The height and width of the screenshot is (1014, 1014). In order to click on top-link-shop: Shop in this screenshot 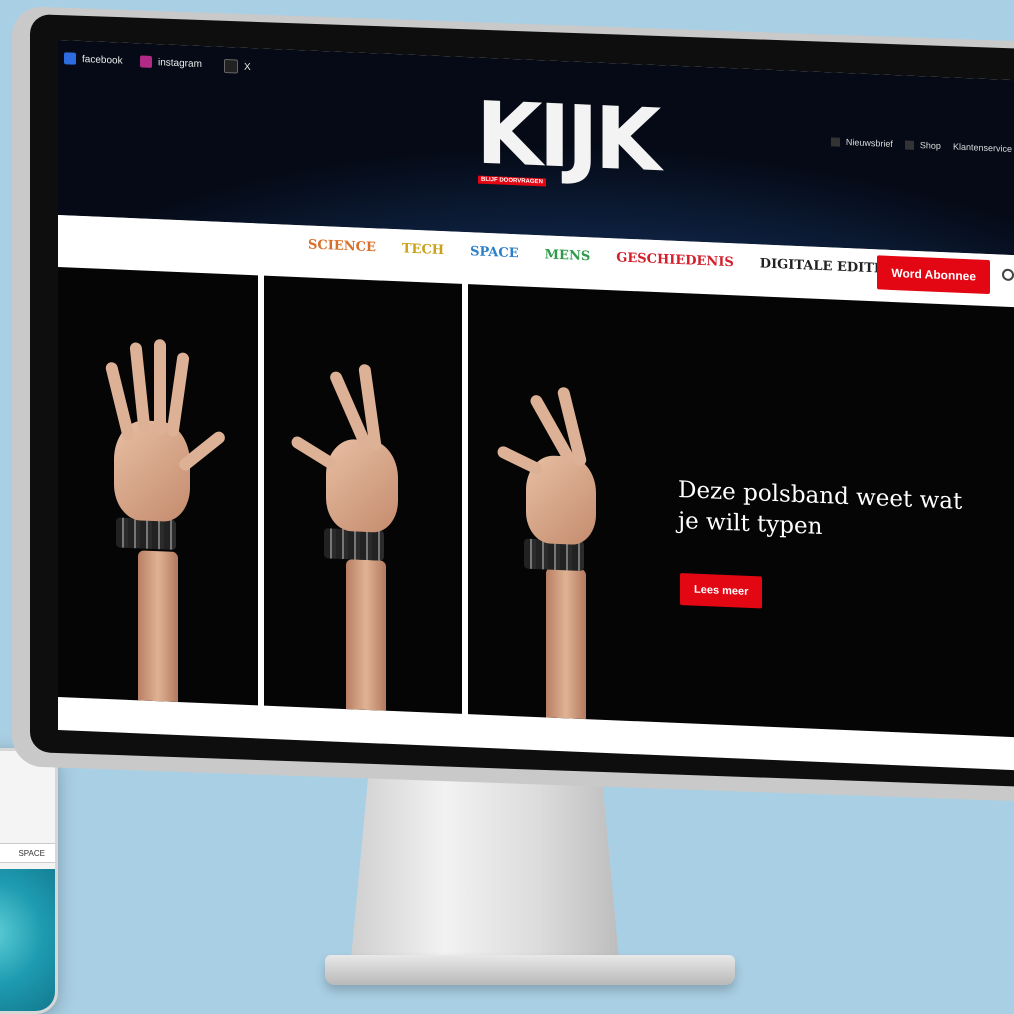, I will do `click(922, 145)`.